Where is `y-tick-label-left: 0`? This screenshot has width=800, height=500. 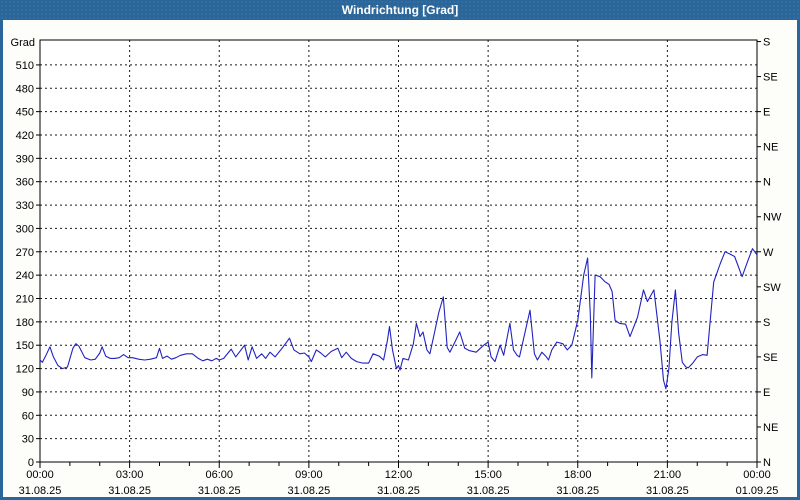 y-tick-label-left: 0 is located at coordinates (31, 463).